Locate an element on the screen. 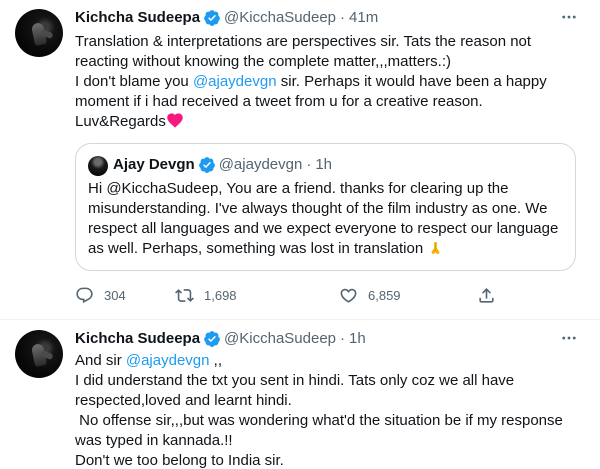 The height and width of the screenshot is (469, 600). retweet-button: 1,698 is located at coordinates (206, 295).